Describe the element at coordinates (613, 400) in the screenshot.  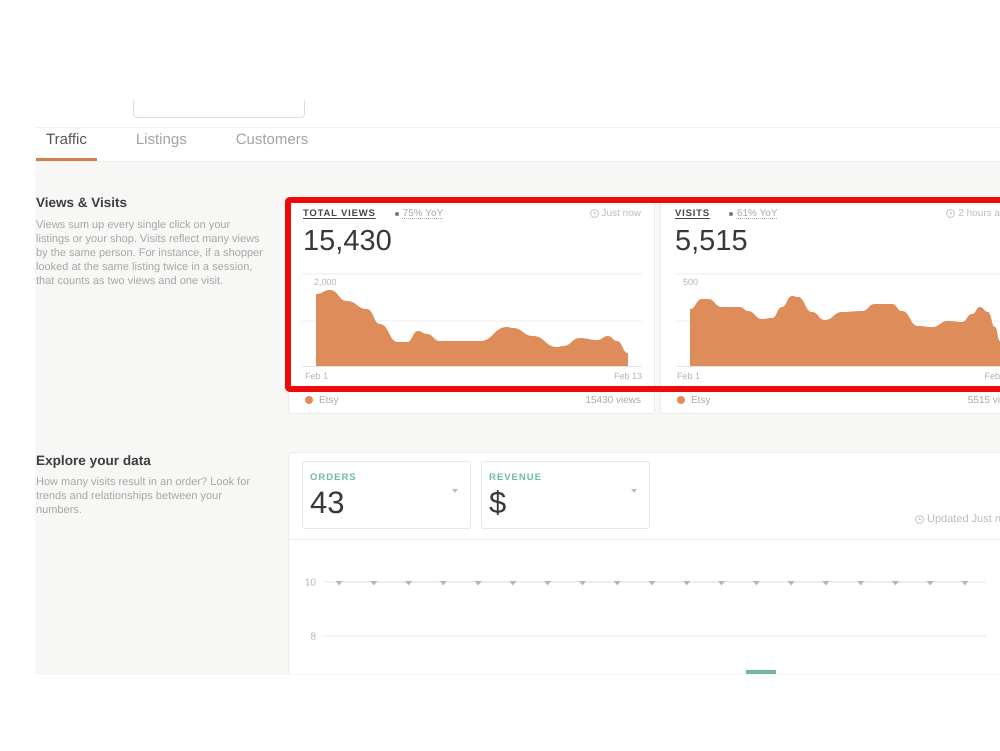
I see `legend-total: 15430 views` at that location.